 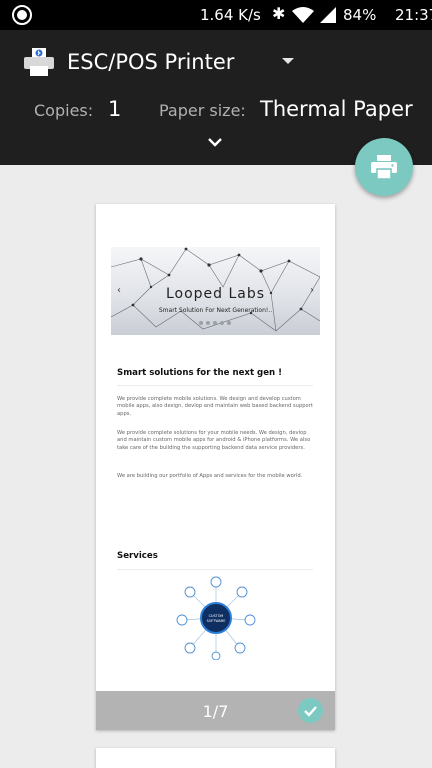 What do you see at coordinates (22, 15) in the screenshot?
I see `app-indicator-icon` at bounding box center [22, 15].